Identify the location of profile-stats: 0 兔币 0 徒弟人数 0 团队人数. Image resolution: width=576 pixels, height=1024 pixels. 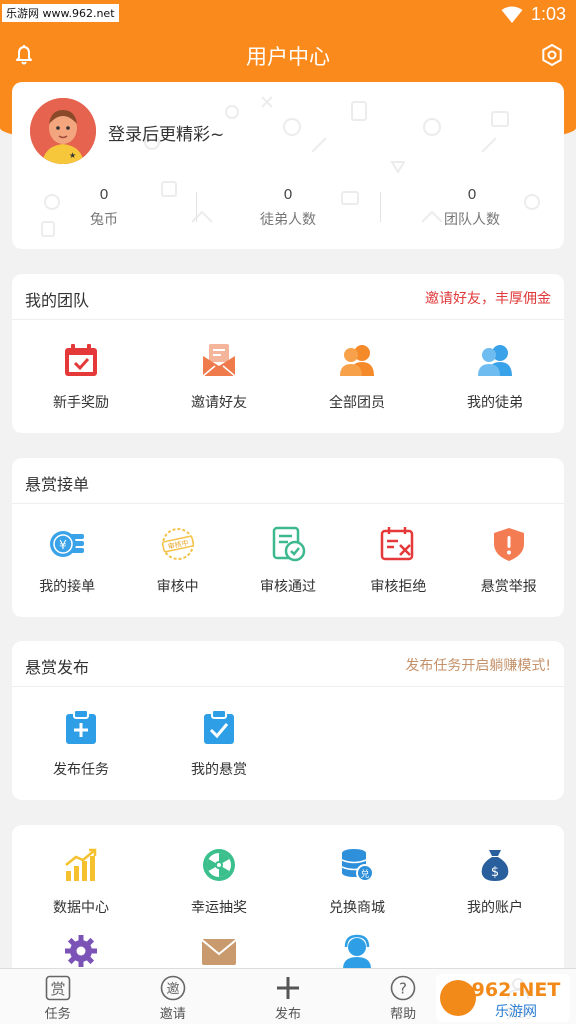
(288, 209).